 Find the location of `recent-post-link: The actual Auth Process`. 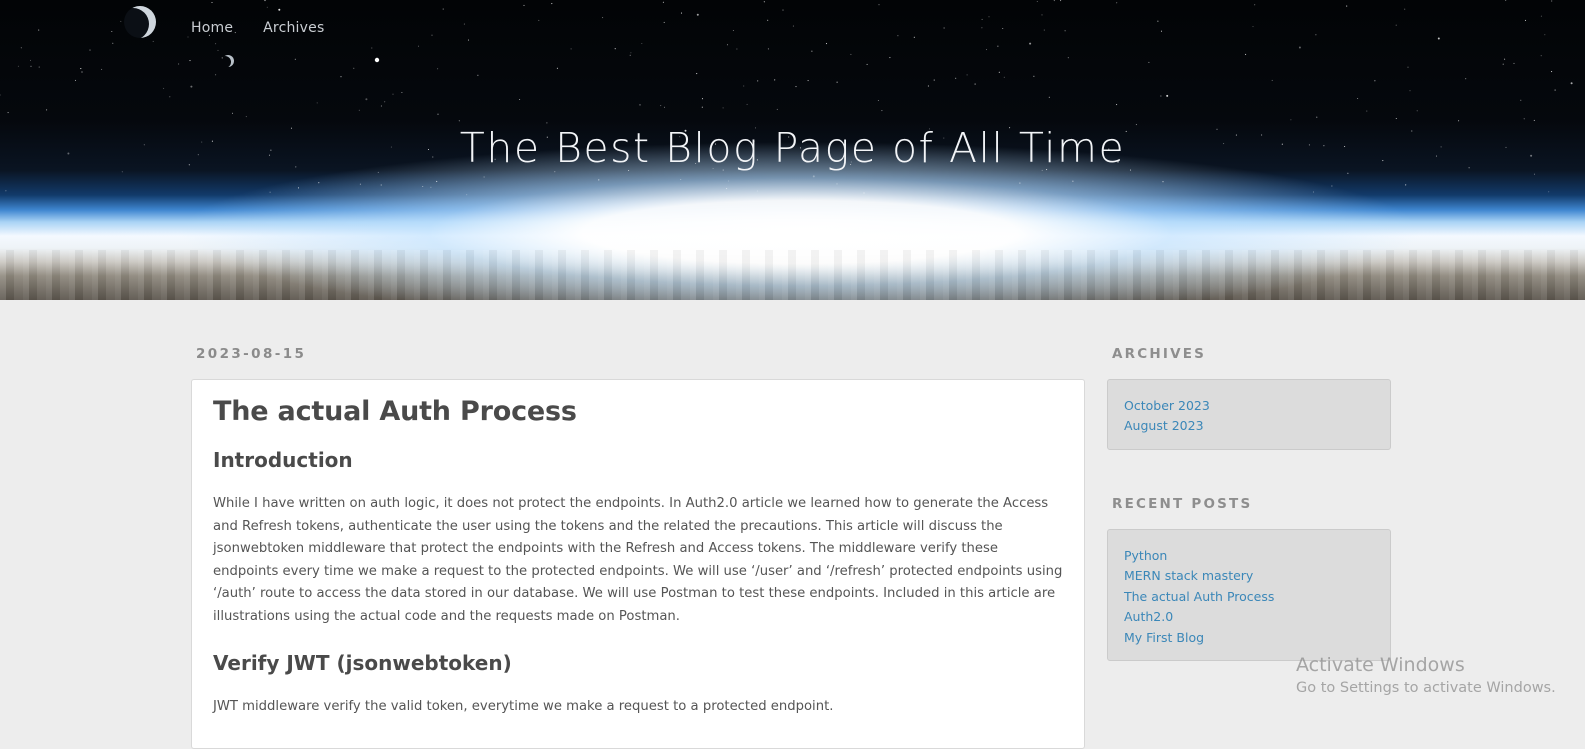

recent-post-link: The actual Auth Process is located at coordinates (1249, 597).